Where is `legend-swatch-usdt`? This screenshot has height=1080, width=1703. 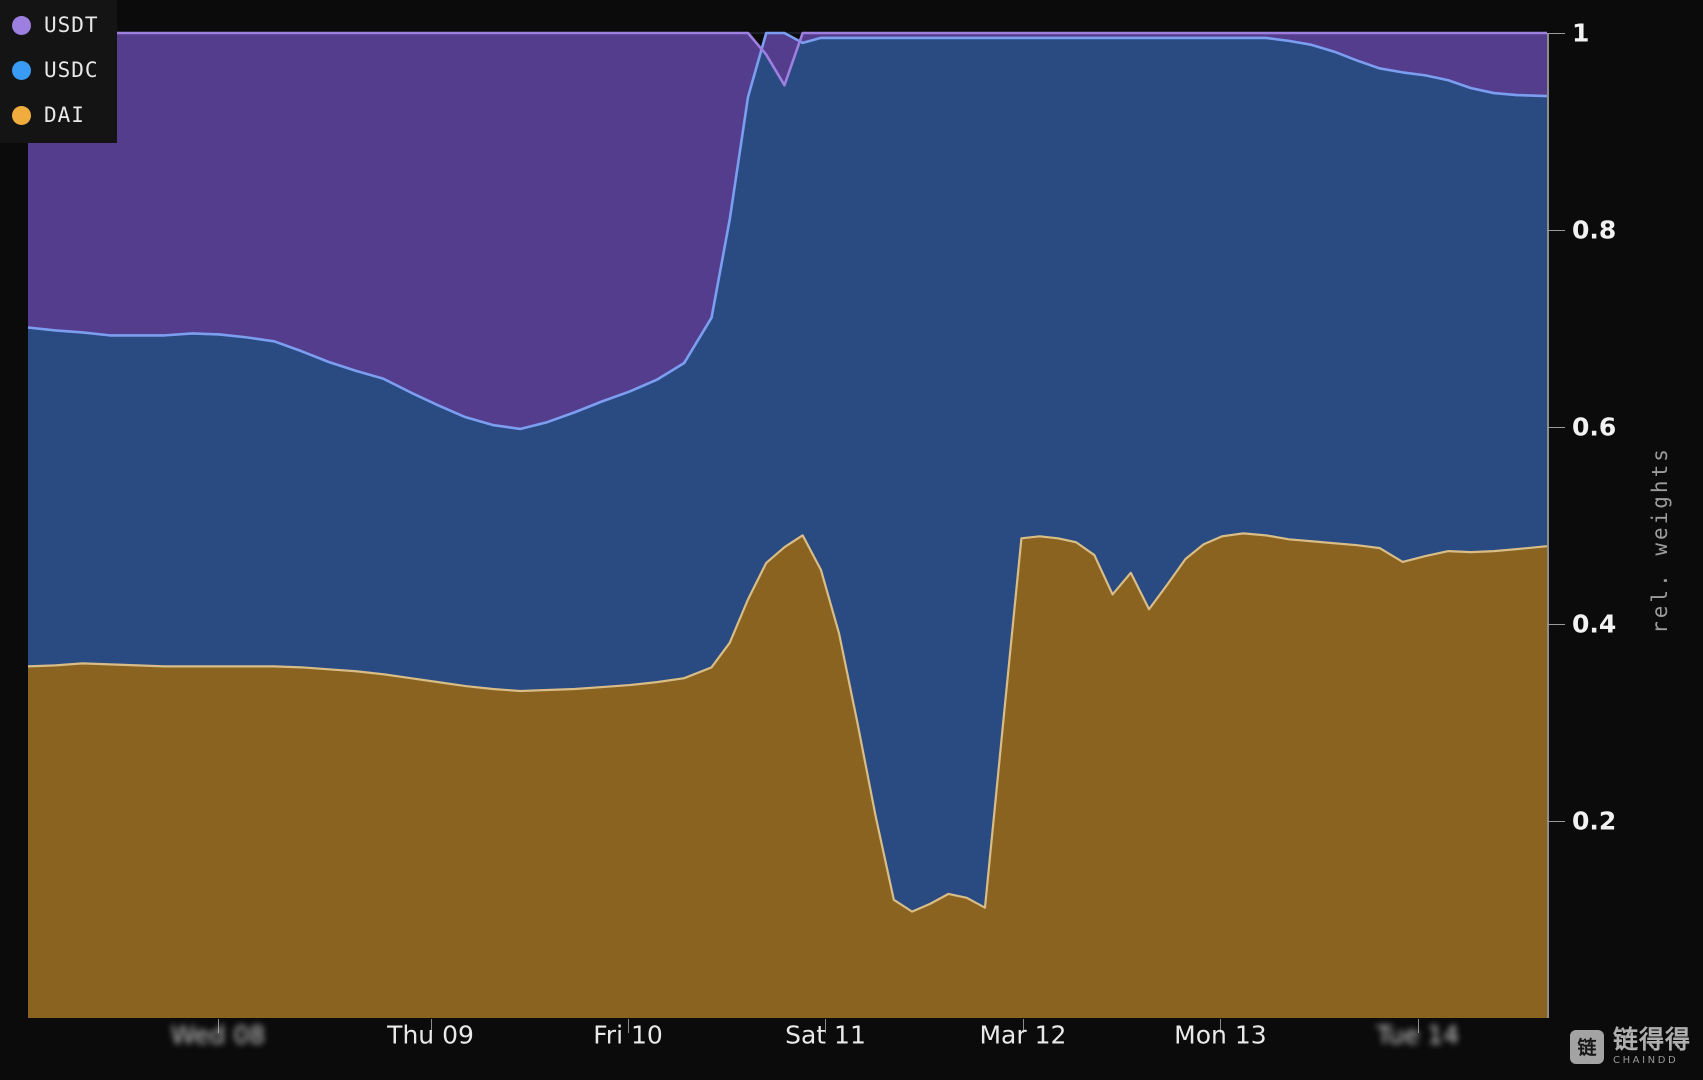 legend-swatch-usdt is located at coordinates (21, 25).